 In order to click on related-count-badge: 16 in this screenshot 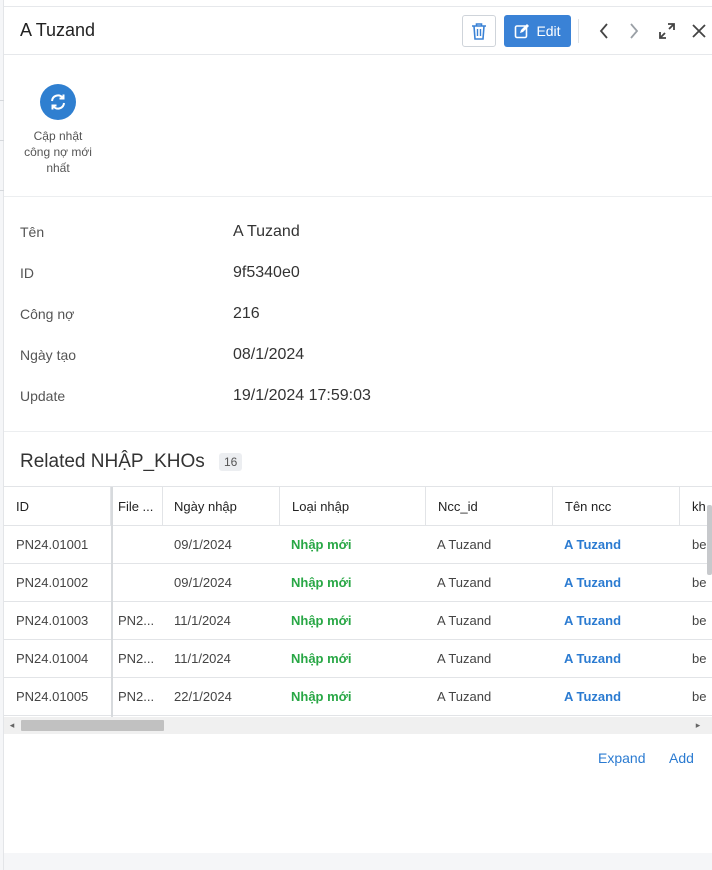, I will do `click(231, 462)`.